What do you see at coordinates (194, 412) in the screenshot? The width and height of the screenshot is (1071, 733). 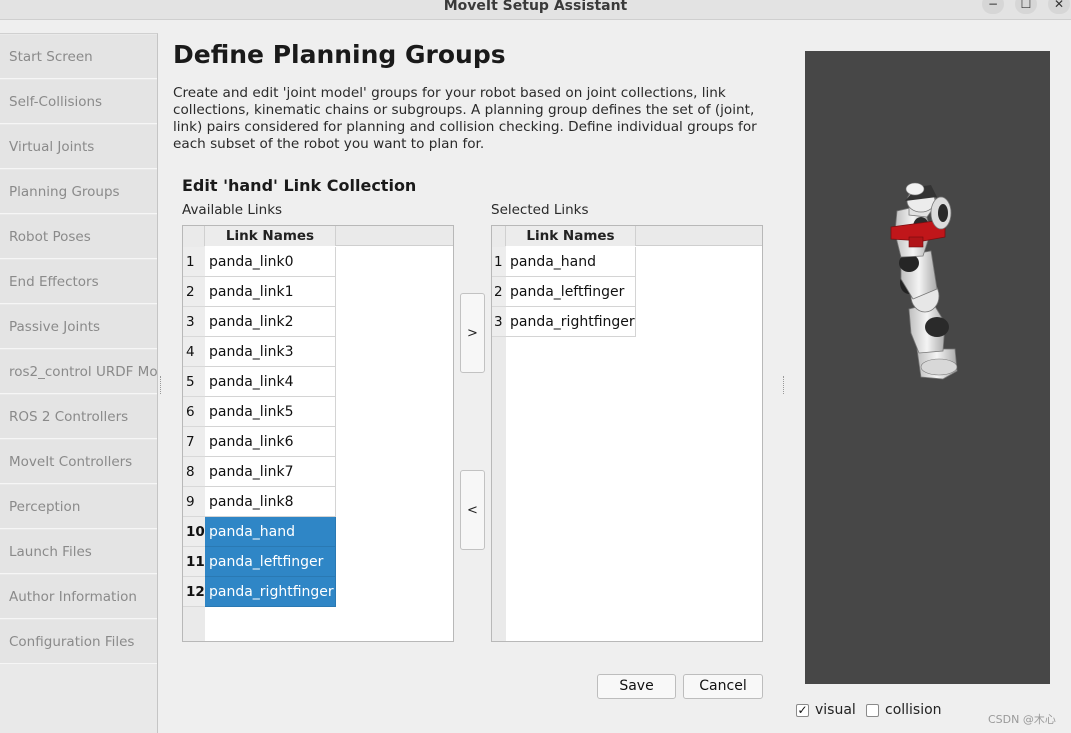 I see `row-number: 6` at bounding box center [194, 412].